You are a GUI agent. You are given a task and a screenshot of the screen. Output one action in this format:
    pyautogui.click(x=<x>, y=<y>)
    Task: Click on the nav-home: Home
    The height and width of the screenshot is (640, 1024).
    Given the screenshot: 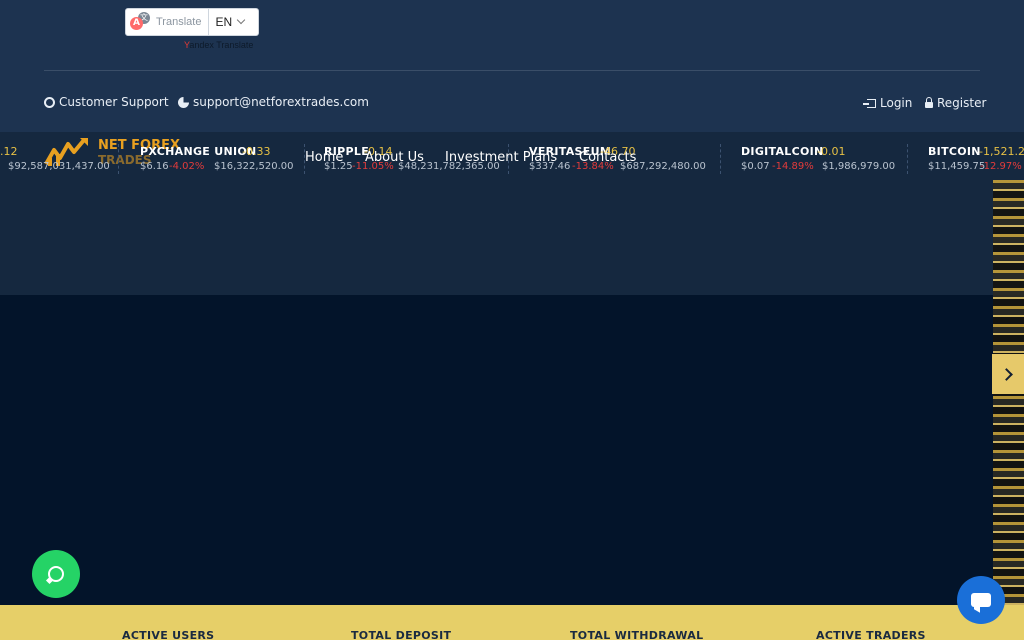 What is the action you would take?
    pyautogui.click(x=324, y=157)
    